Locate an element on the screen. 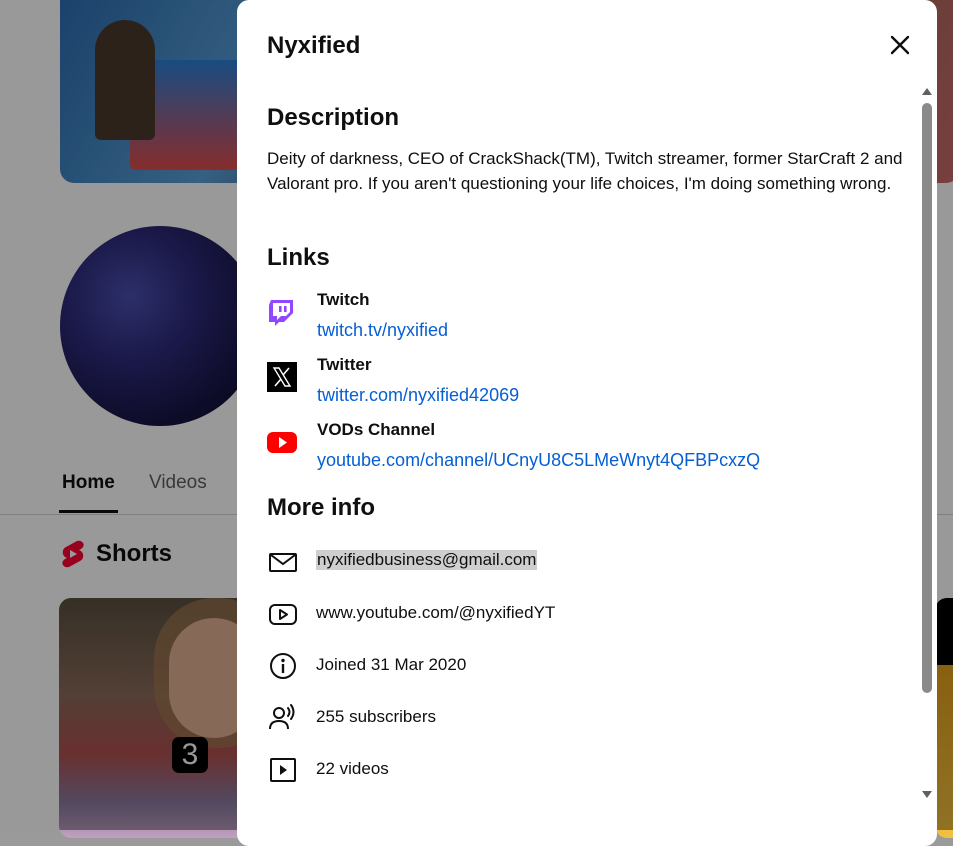 The height and width of the screenshot is (846, 953). close-button is located at coordinates (900, 45).